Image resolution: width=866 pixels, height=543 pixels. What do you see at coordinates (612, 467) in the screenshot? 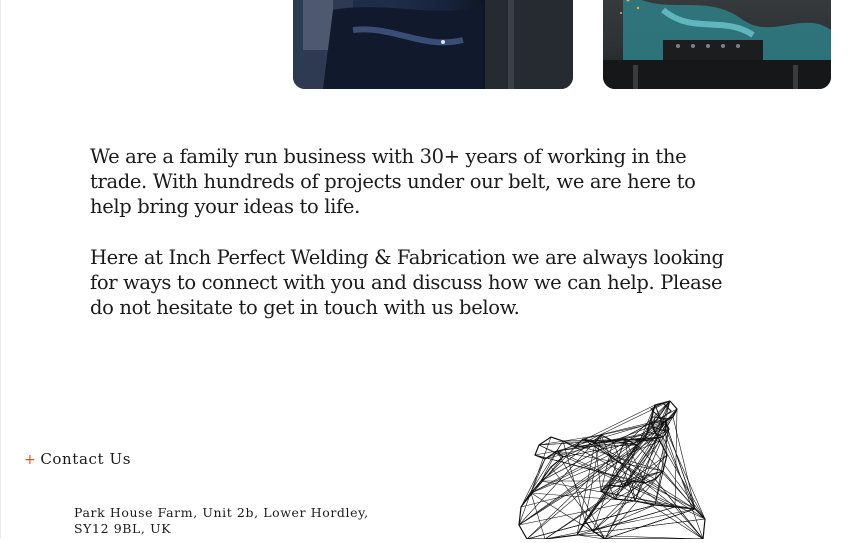
I see `uk-map-illustration` at bounding box center [612, 467].